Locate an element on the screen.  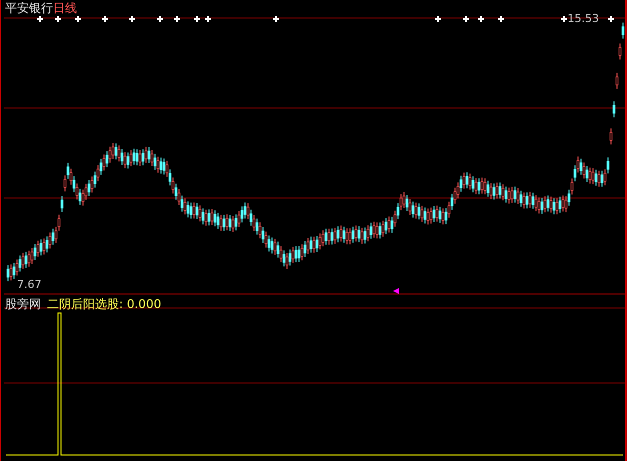
low-price-label: 7.67 is located at coordinates (29, 285).